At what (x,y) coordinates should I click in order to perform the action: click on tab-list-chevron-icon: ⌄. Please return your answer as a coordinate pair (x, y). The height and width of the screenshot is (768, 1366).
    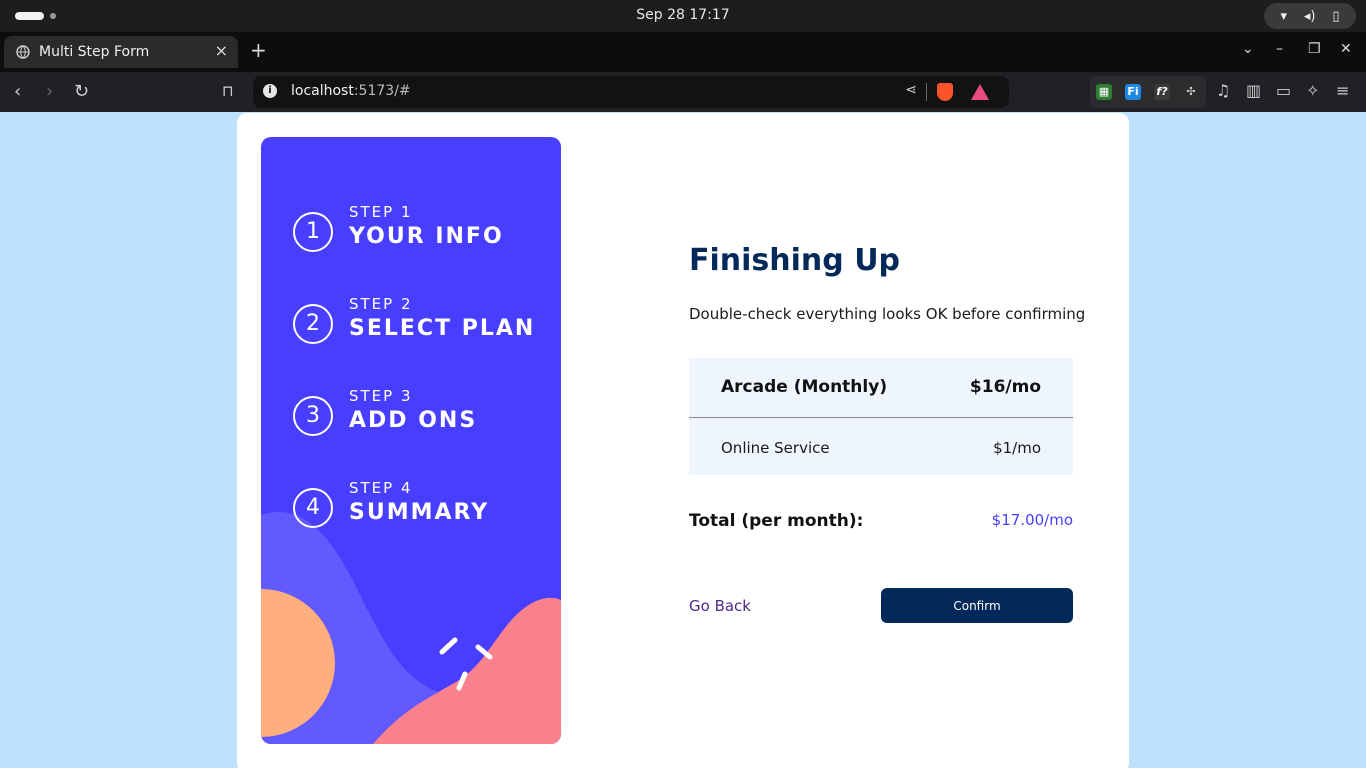
    Looking at the image, I should click on (1248, 49).